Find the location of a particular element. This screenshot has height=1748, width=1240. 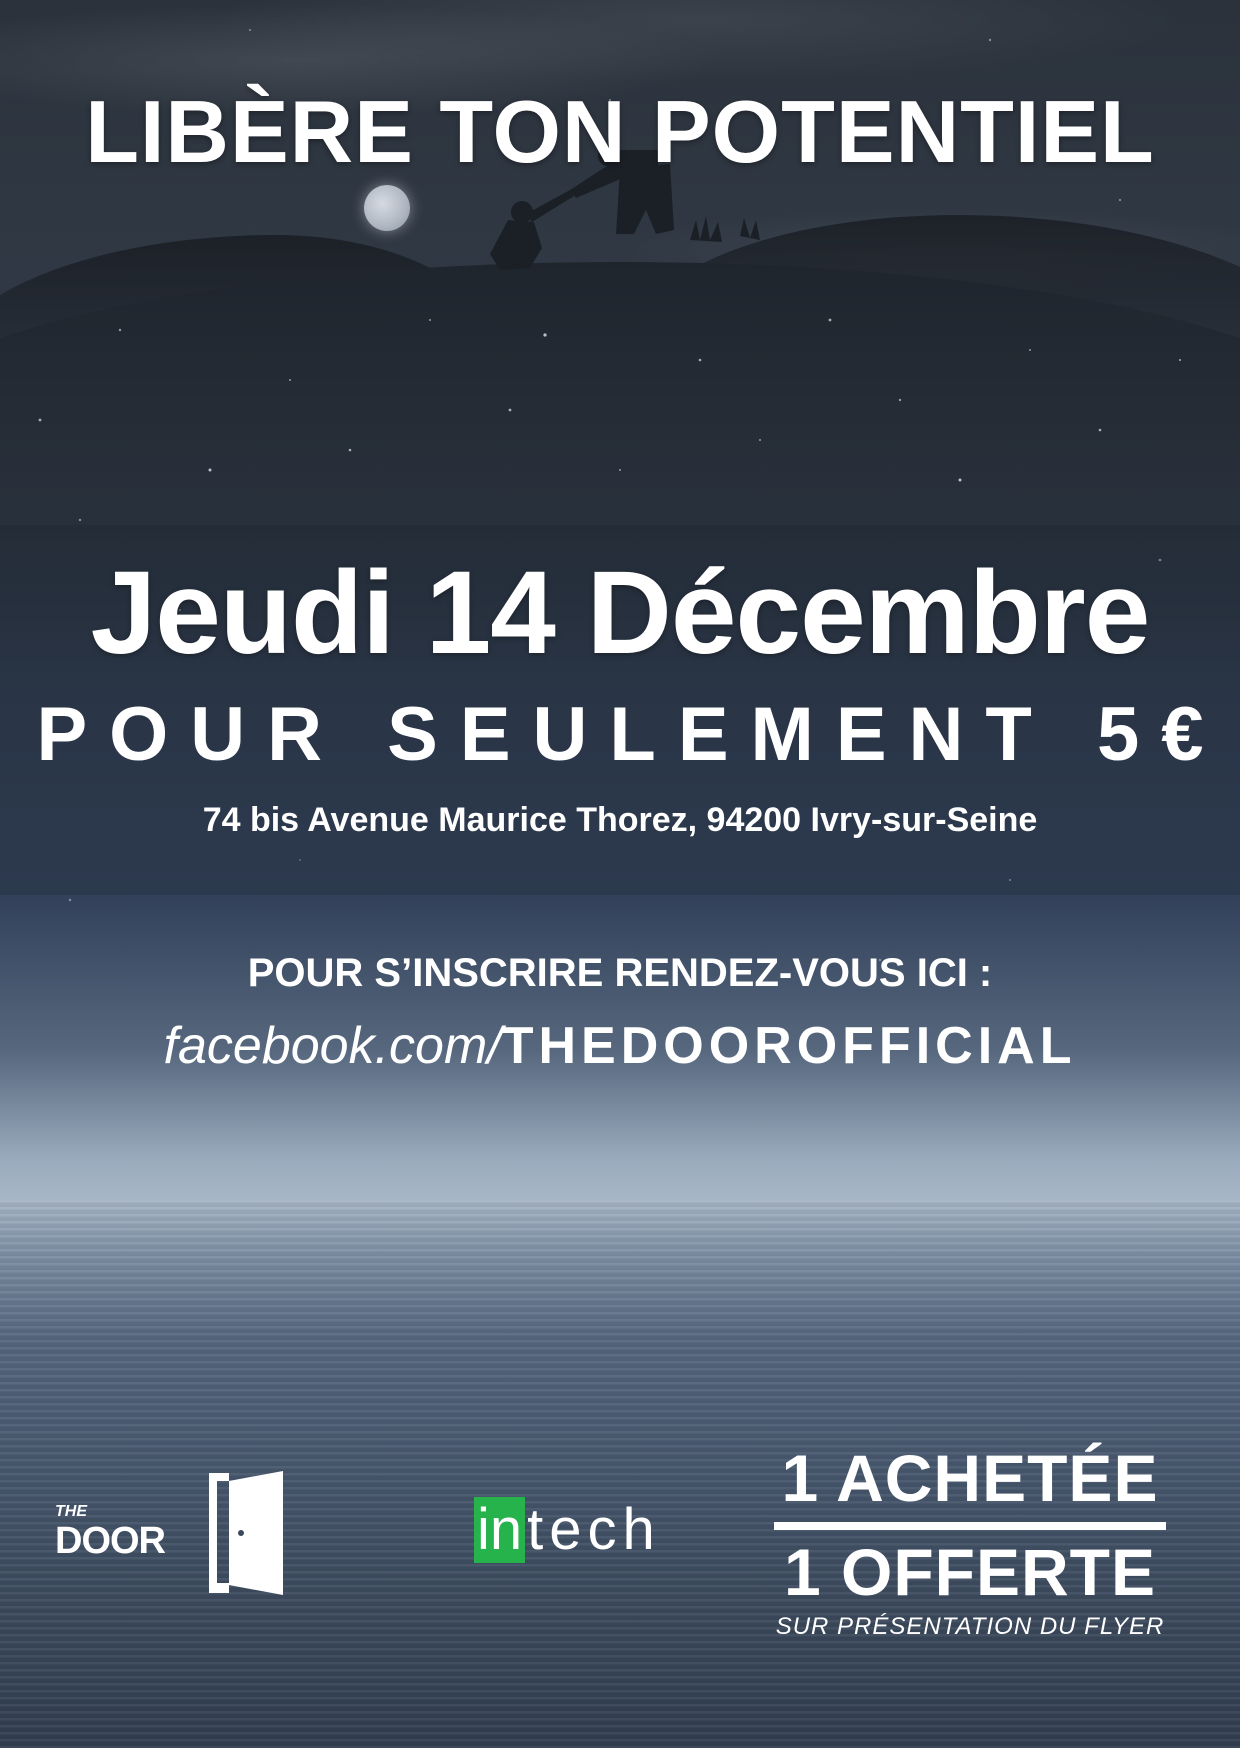

intech-logo: intech is located at coordinates (567, 1532).